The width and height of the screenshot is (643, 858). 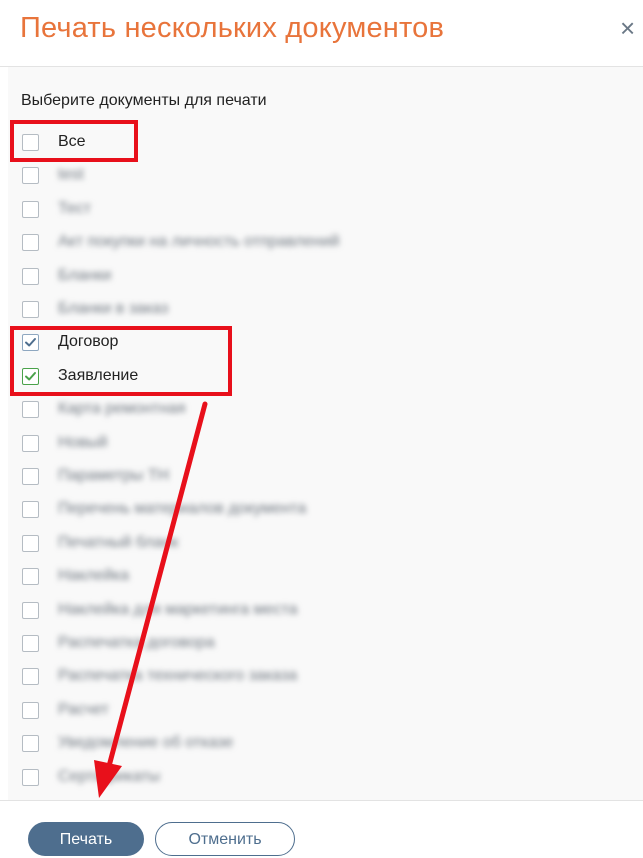 I want to click on print-button: Печать, so click(x=86, y=839).